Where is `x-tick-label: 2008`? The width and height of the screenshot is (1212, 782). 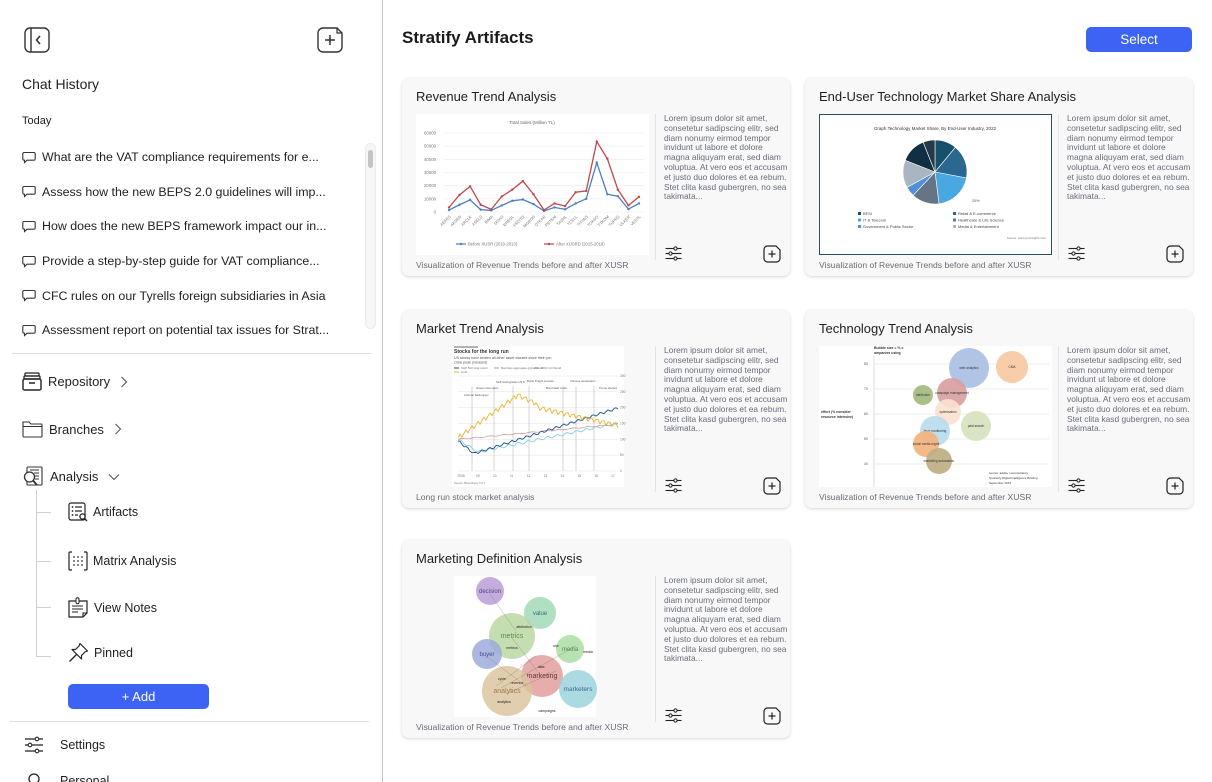 x-tick-label: 2008 is located at coordinates (461, 476).